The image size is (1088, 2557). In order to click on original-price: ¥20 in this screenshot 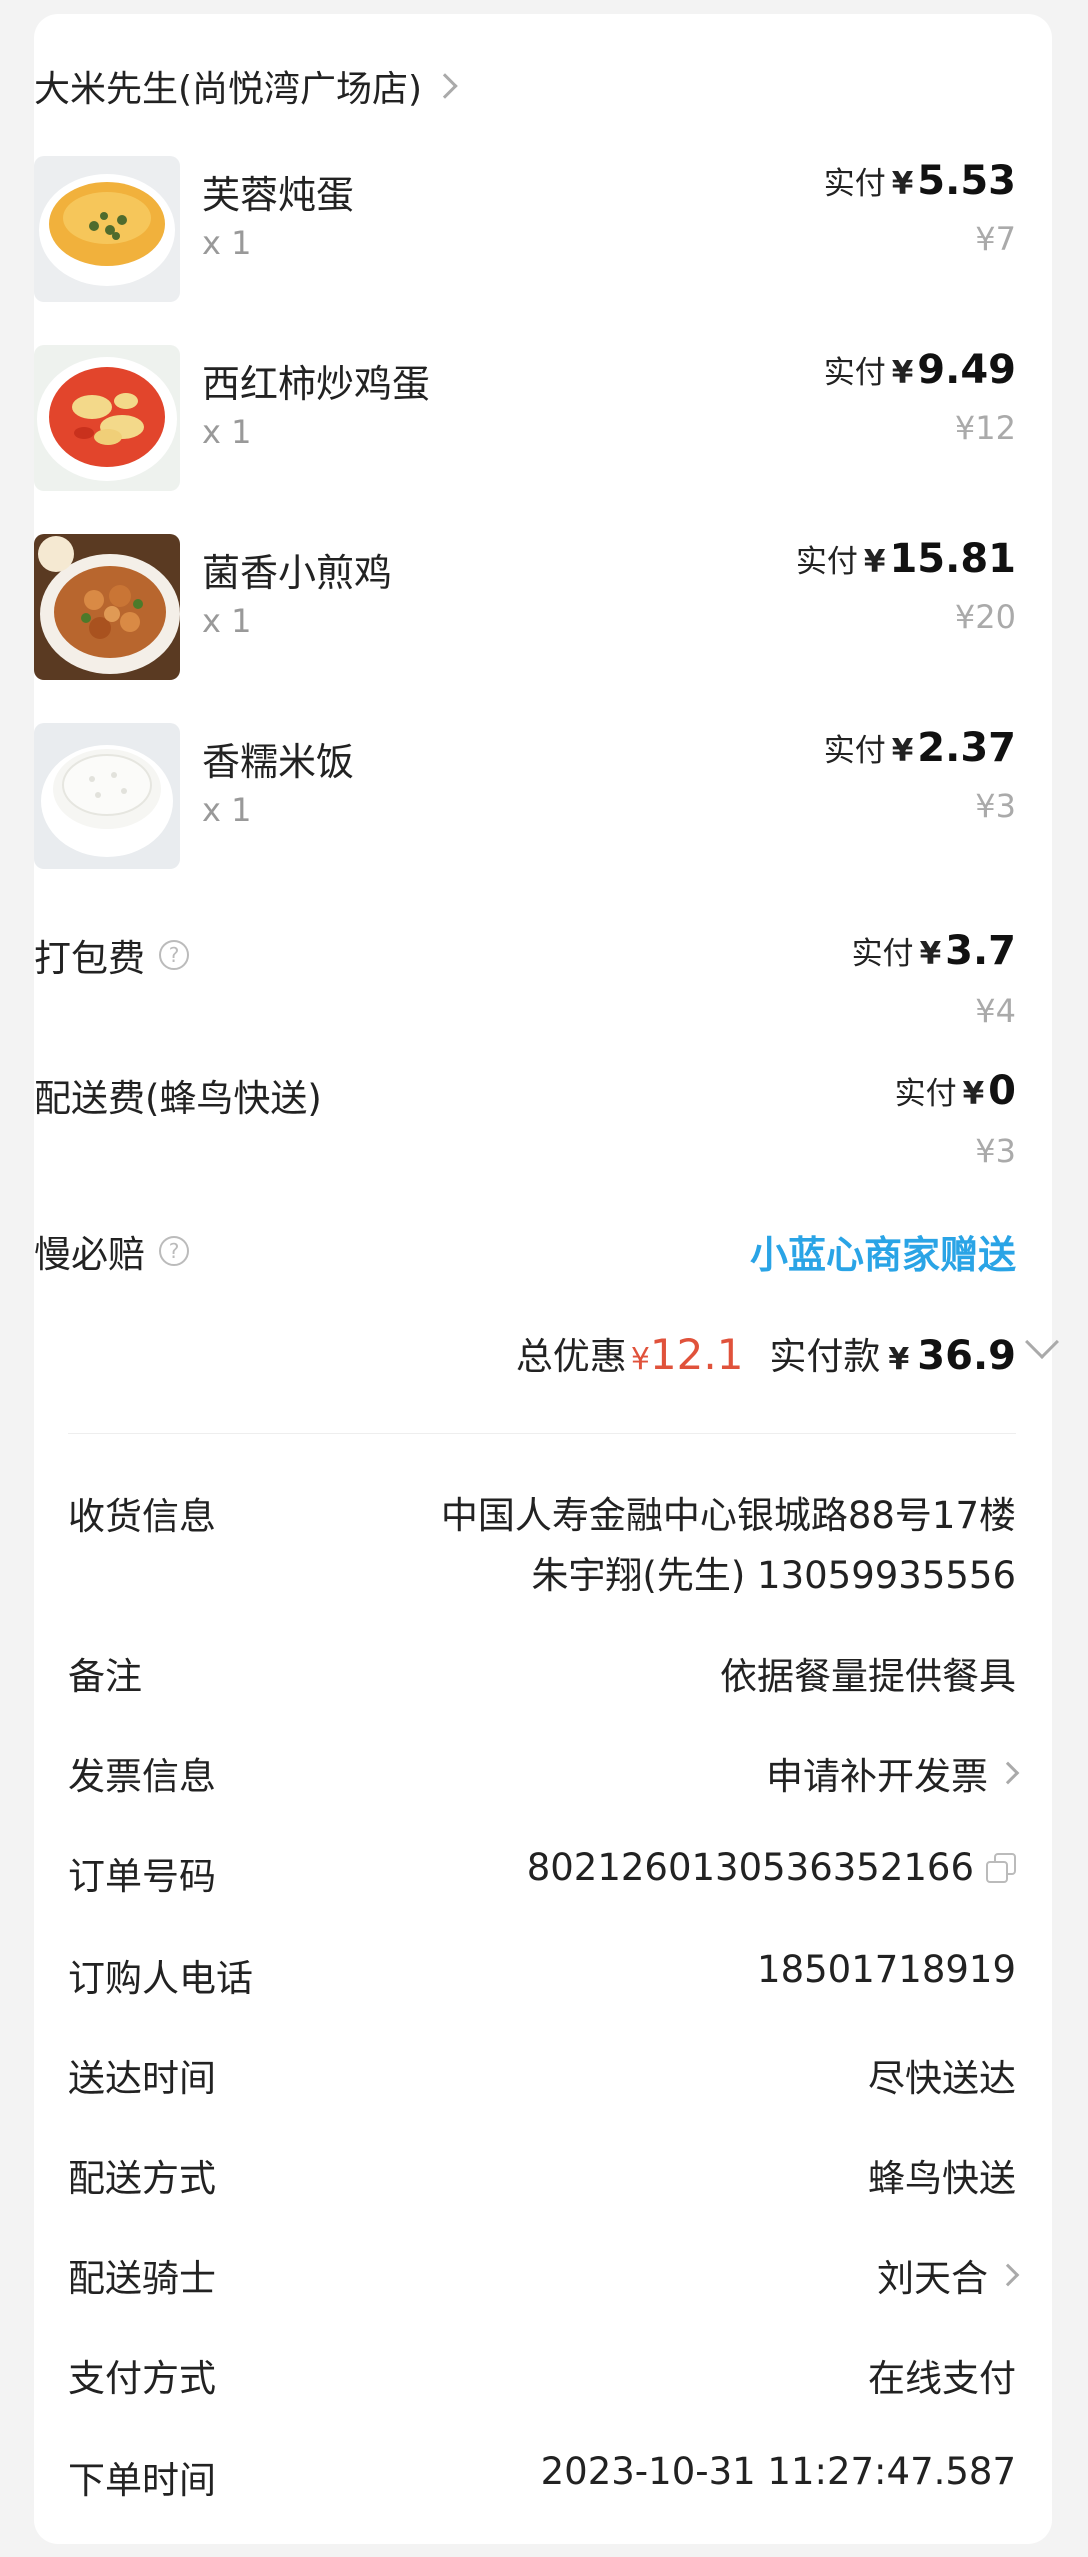, I will do `click(985, 617)`.